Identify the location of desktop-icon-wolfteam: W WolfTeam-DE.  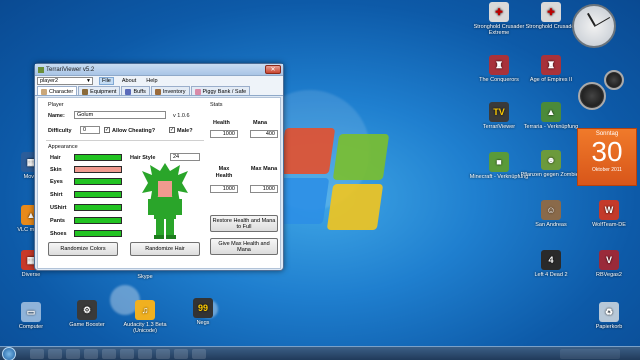
(609, 214).